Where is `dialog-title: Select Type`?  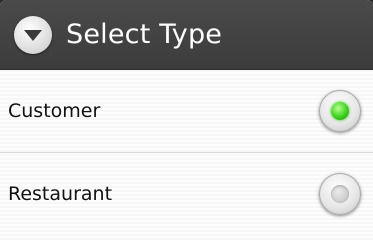
dialog-title: Select Type is located at coordinates (144, 34).